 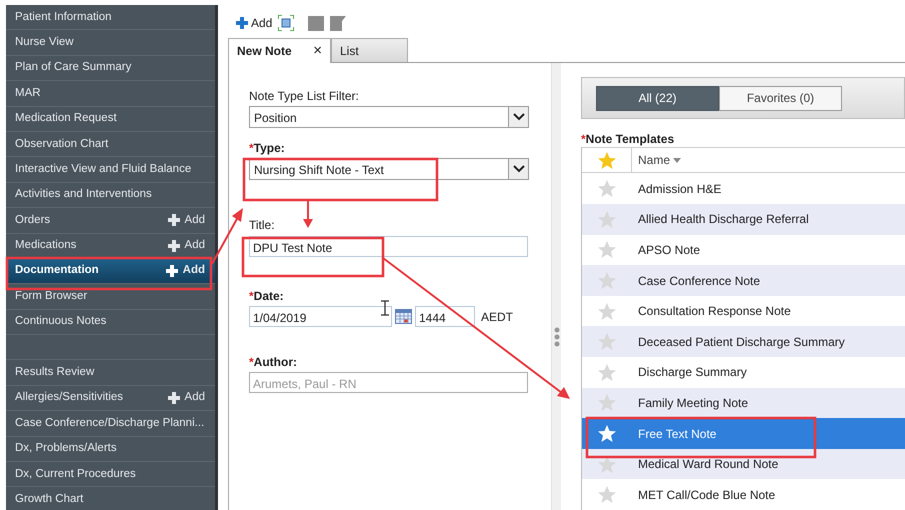 I want to click on template-row: Deceased Patient Discharge Summary, so click(x=743, y=342).